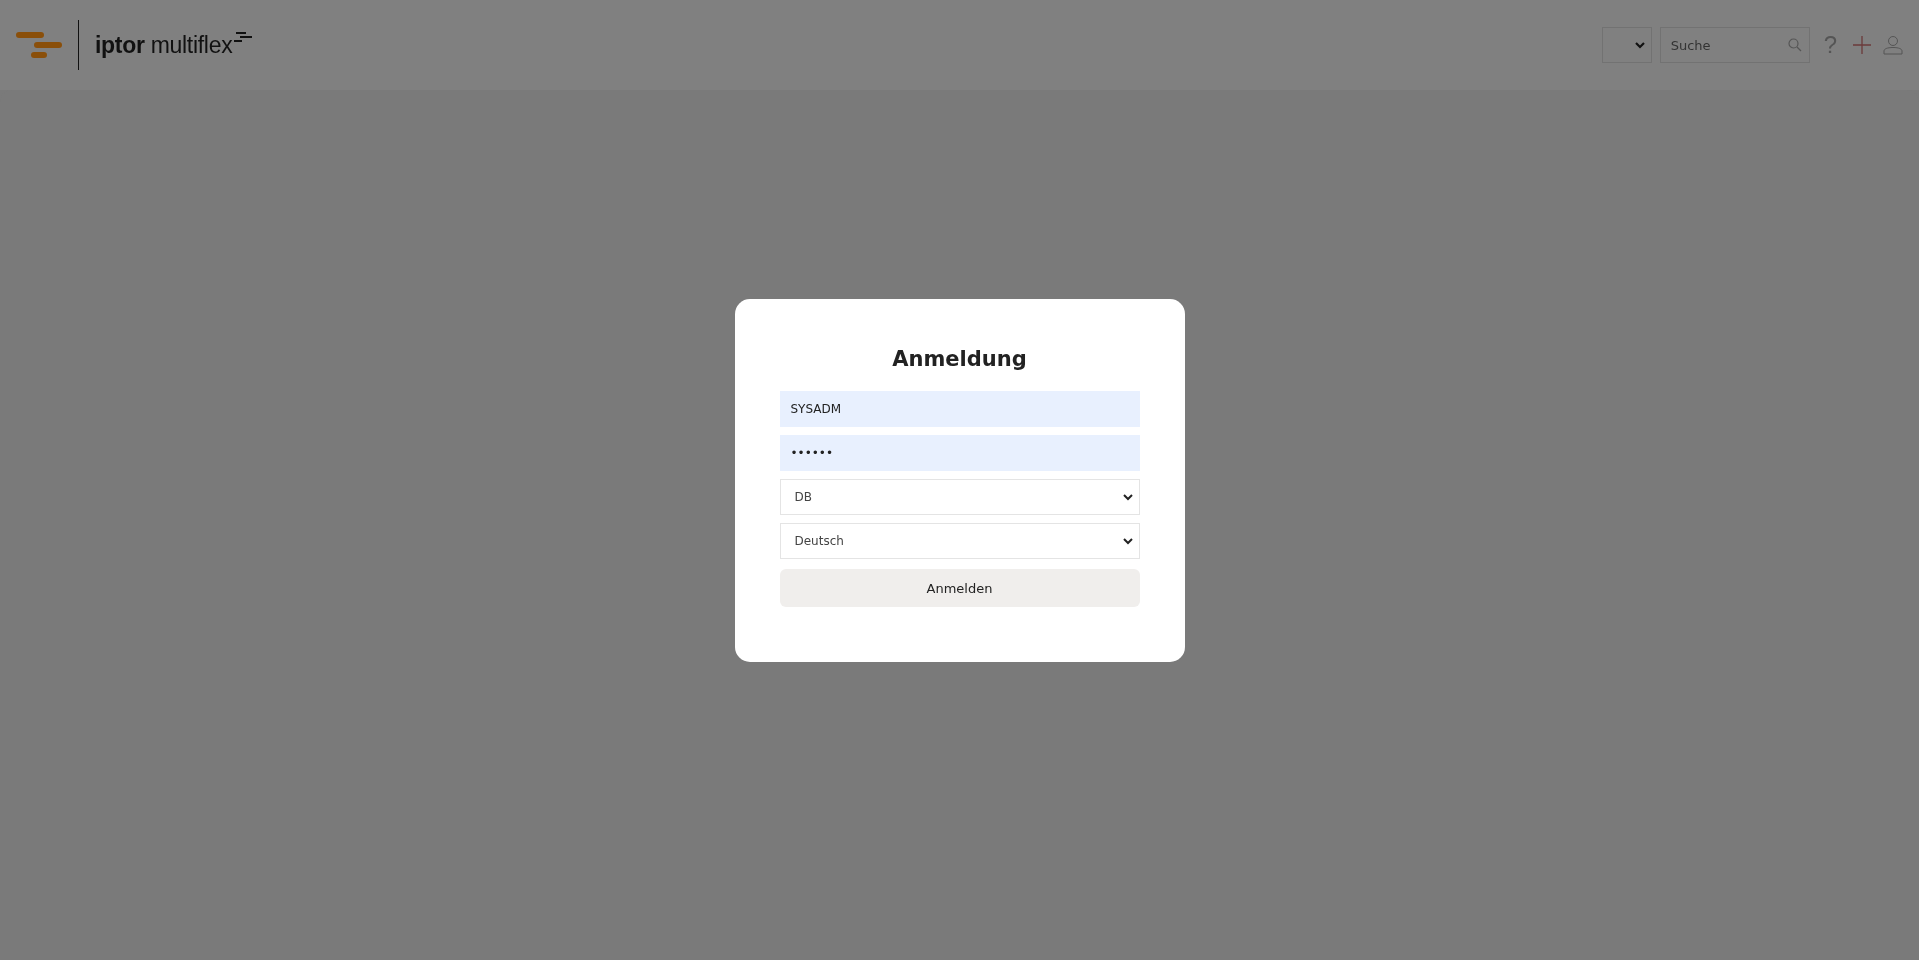  Describe the element at coordinates (39, 45) in the screenshot. I see `logo-icon` at that location.